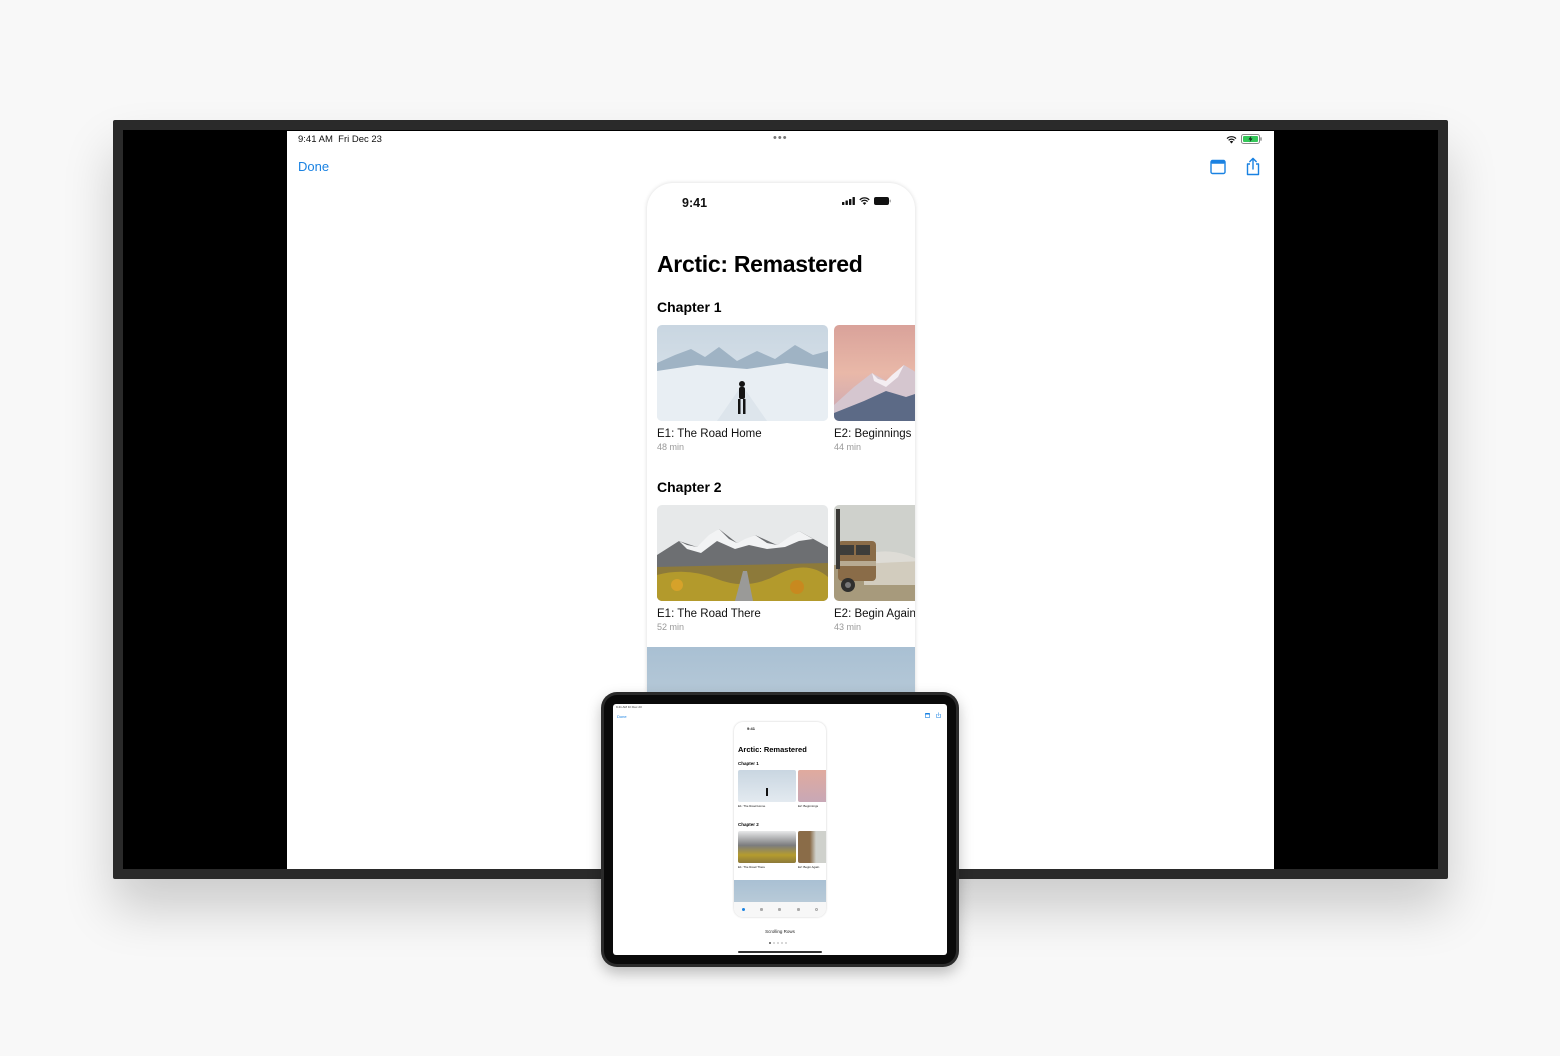 The width and height of the screenshot is (1560, 1056). Describe the element at coordinates (1253, 166) in the screenshot. I see `share-icon` at that location.